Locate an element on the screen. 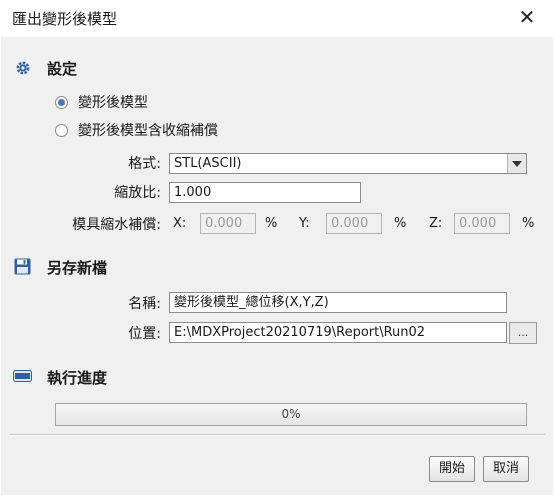 This screenshot has width=554, height=496. format-select: STL(ASCII) is located at coordinates (348, 163).